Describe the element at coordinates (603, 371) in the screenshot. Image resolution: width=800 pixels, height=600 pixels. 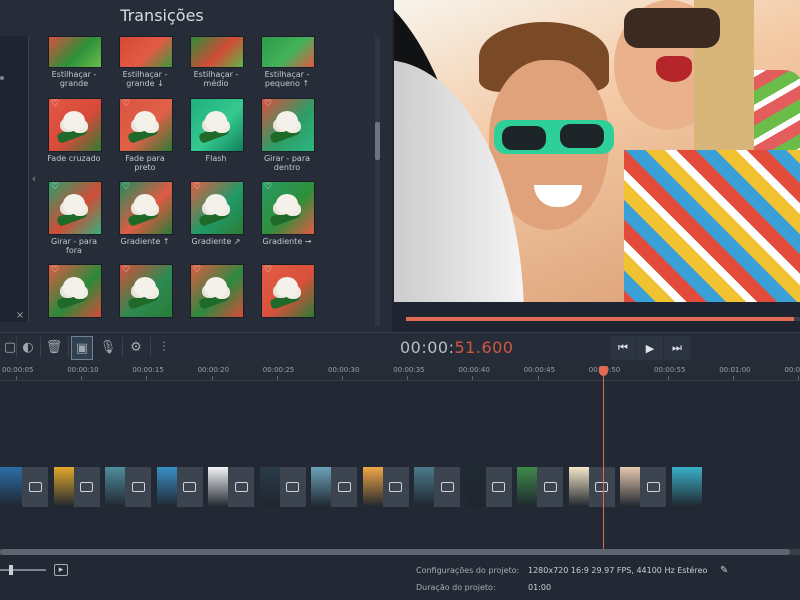
I see `playhead-handle` at that location.